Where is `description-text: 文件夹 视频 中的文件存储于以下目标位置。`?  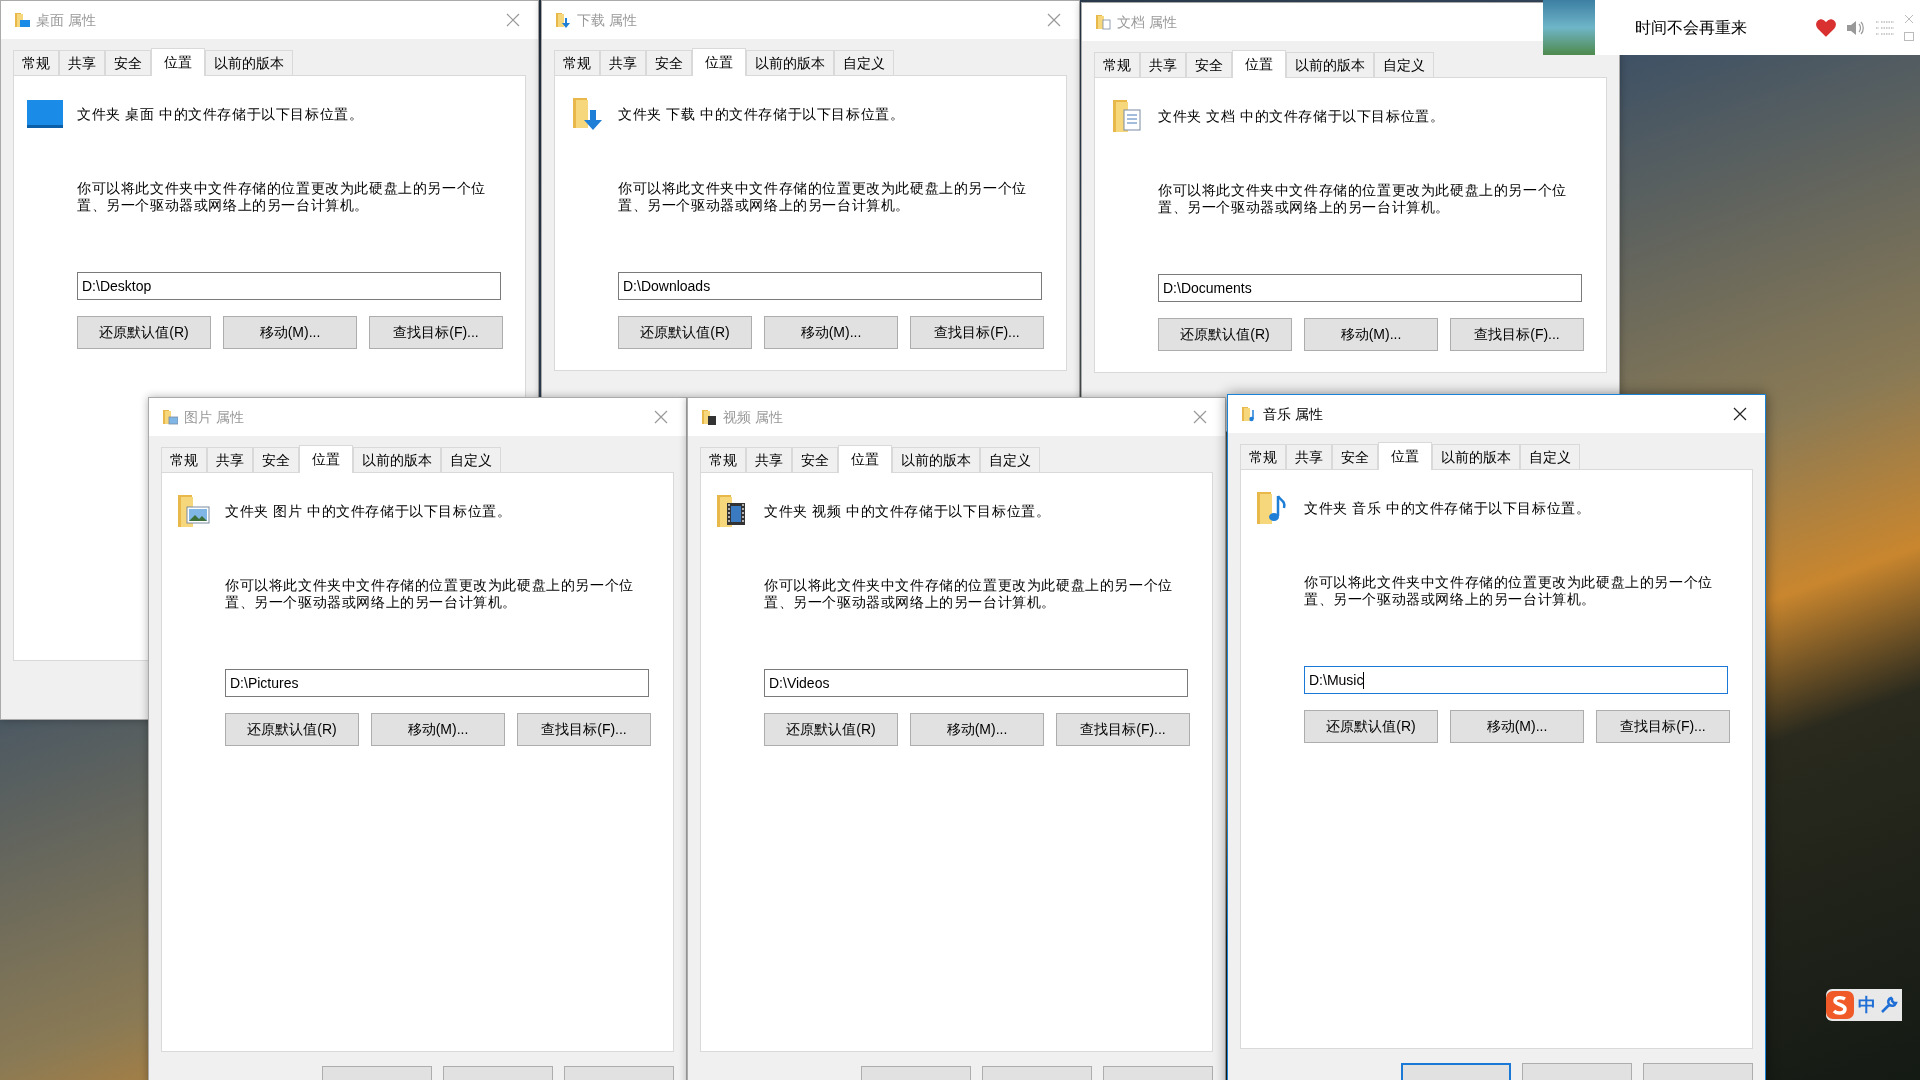
description-text: 文件夹 视频 中的文件存储于以下目标位置。 is located at coordinates (907, 511).